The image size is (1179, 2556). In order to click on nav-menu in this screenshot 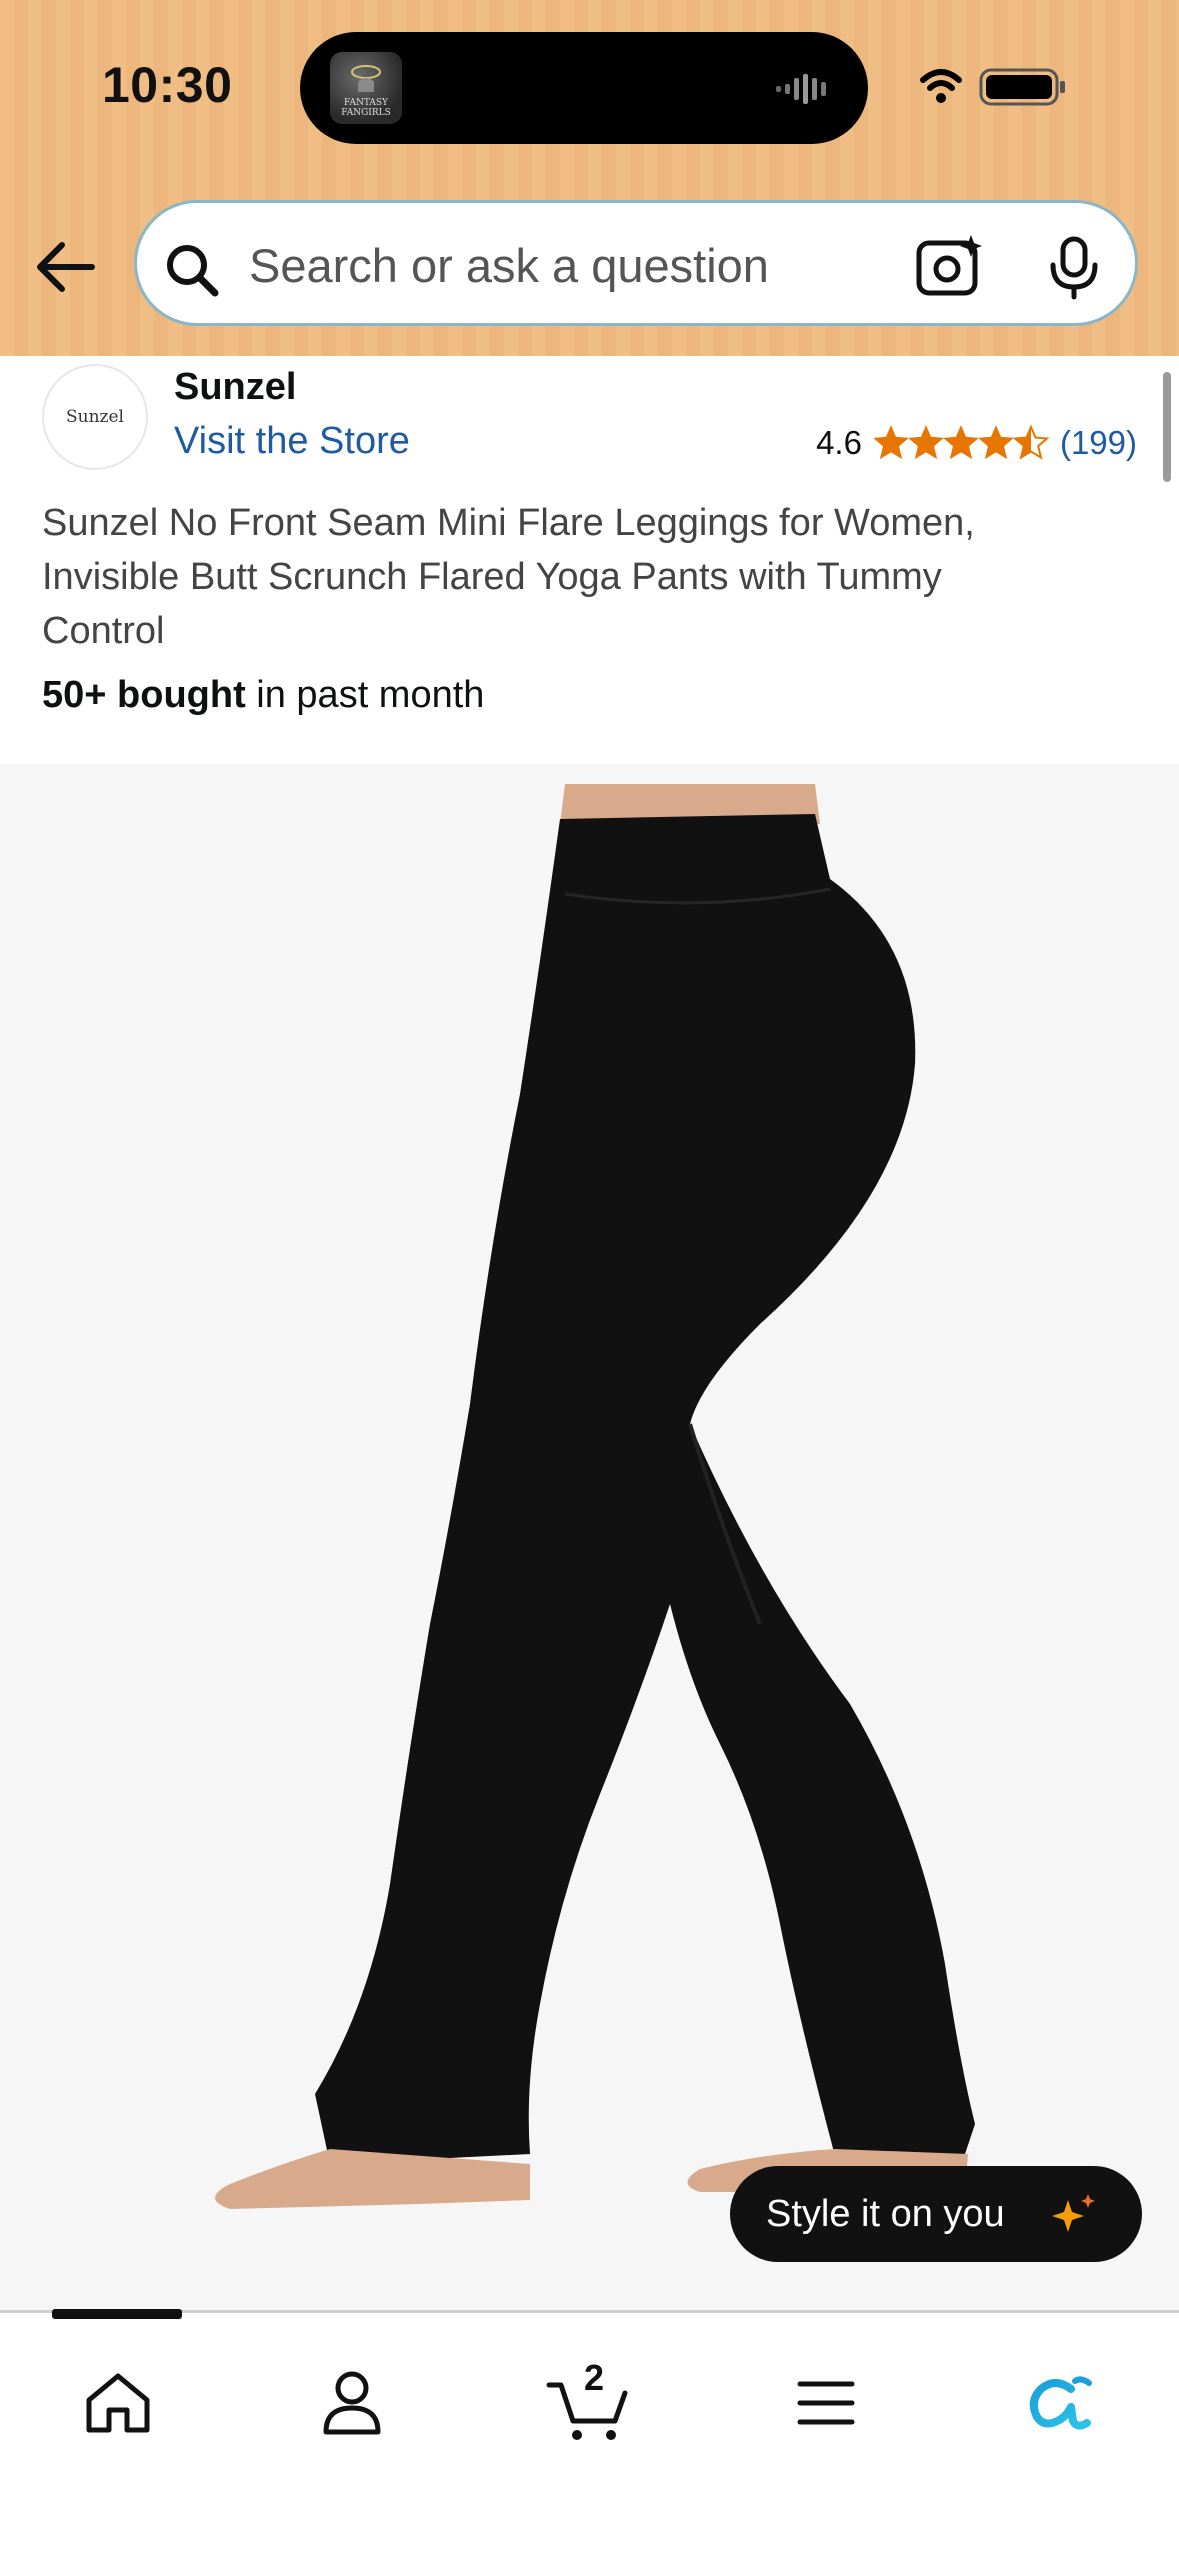, I will do `click(826, 2403)`.